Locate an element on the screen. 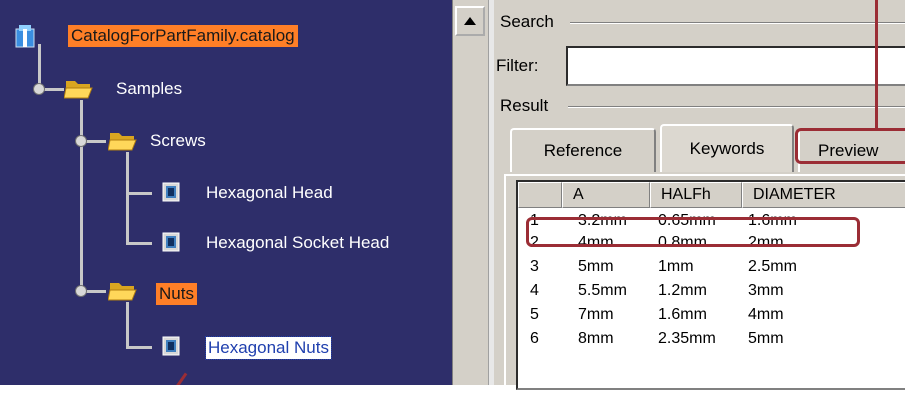  tab-keywords: Keywords is located at coordinates (727, 148).